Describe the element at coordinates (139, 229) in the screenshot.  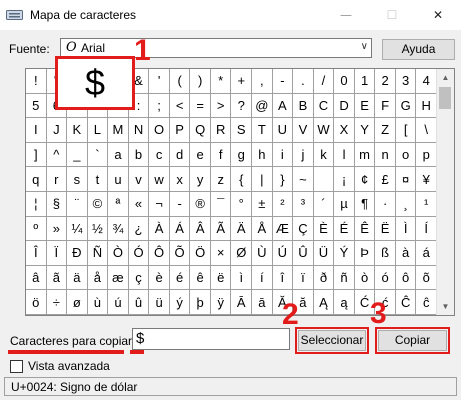
I see `character-cell: ¿` at that location.